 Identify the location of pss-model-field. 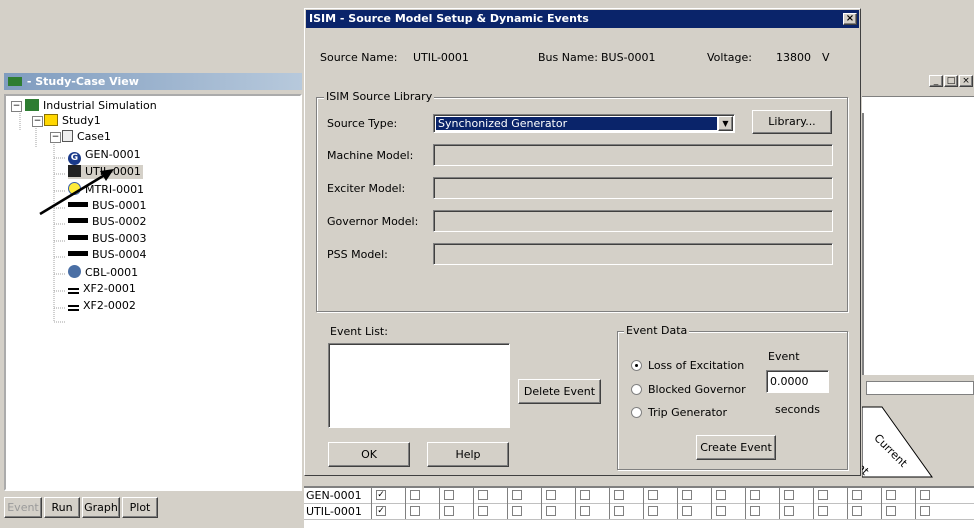
(633, 254).